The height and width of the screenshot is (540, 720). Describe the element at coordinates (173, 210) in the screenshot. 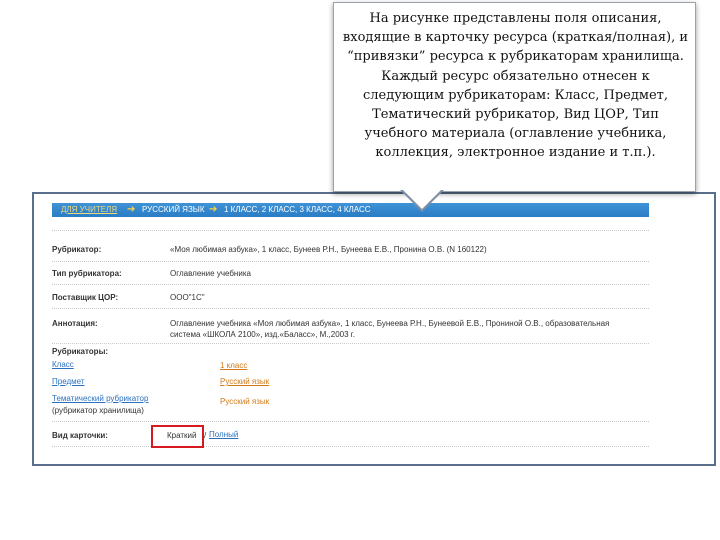

I see `nav-link-russian: Русский язык` at that location.